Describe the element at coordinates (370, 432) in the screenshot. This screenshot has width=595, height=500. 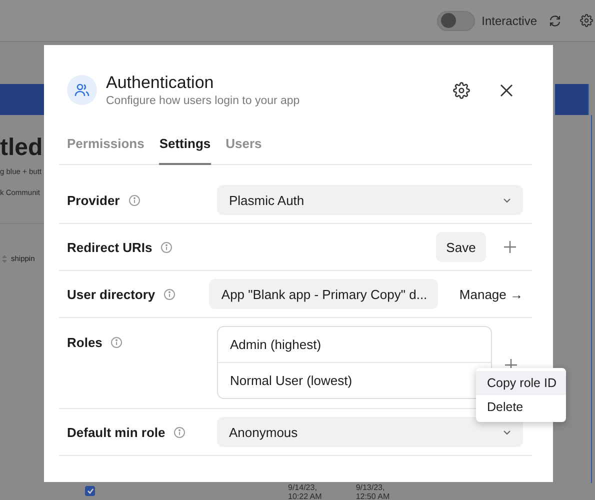
I see `select-field: Anonymous` at that location.